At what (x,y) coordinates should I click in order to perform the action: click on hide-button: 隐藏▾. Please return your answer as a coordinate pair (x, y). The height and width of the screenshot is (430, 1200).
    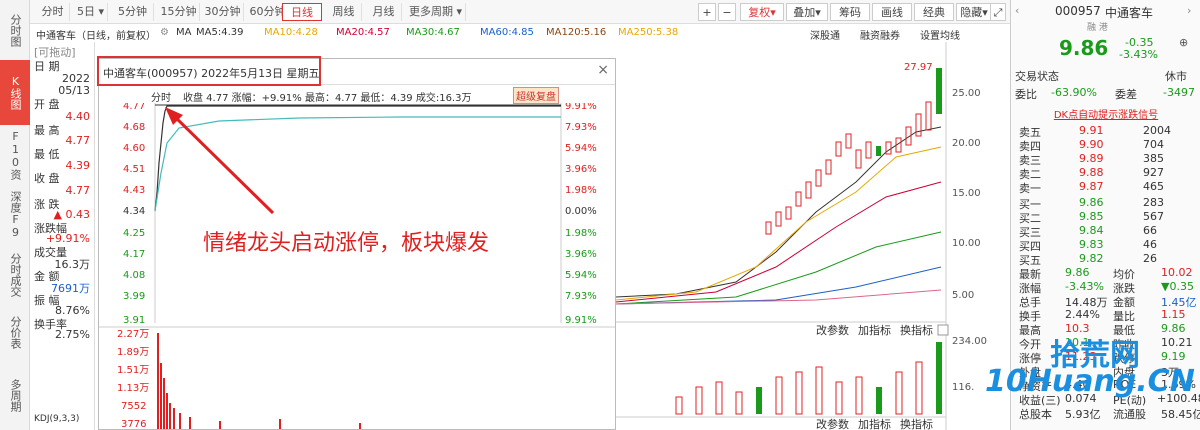
    Looking at the image, I should click on (974, 12).